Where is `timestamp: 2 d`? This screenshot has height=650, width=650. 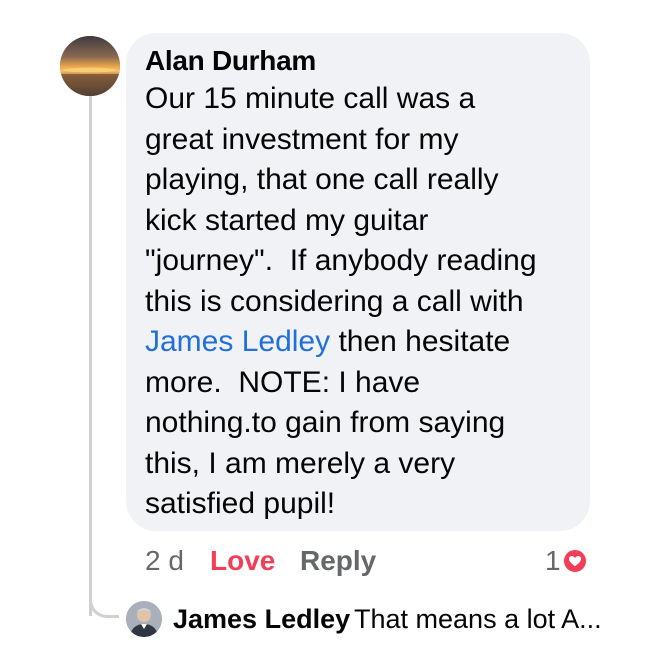 timestamp: 2 d is located at coordinates (164, 561).